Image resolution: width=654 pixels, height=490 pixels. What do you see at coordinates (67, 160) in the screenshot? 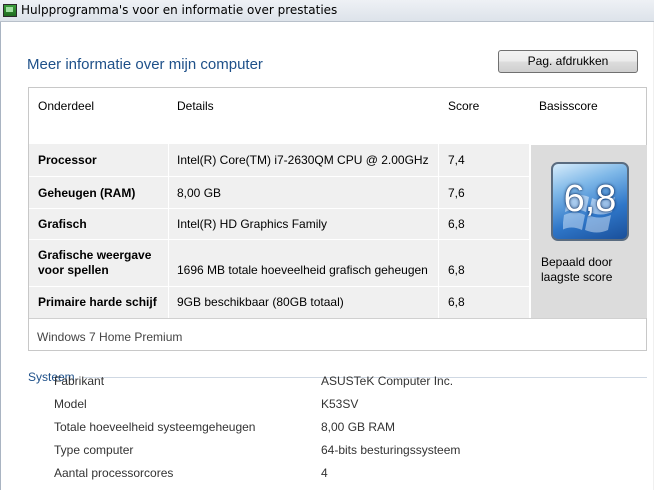
I see `component-name: Processor` at bounding box center [67, 160].